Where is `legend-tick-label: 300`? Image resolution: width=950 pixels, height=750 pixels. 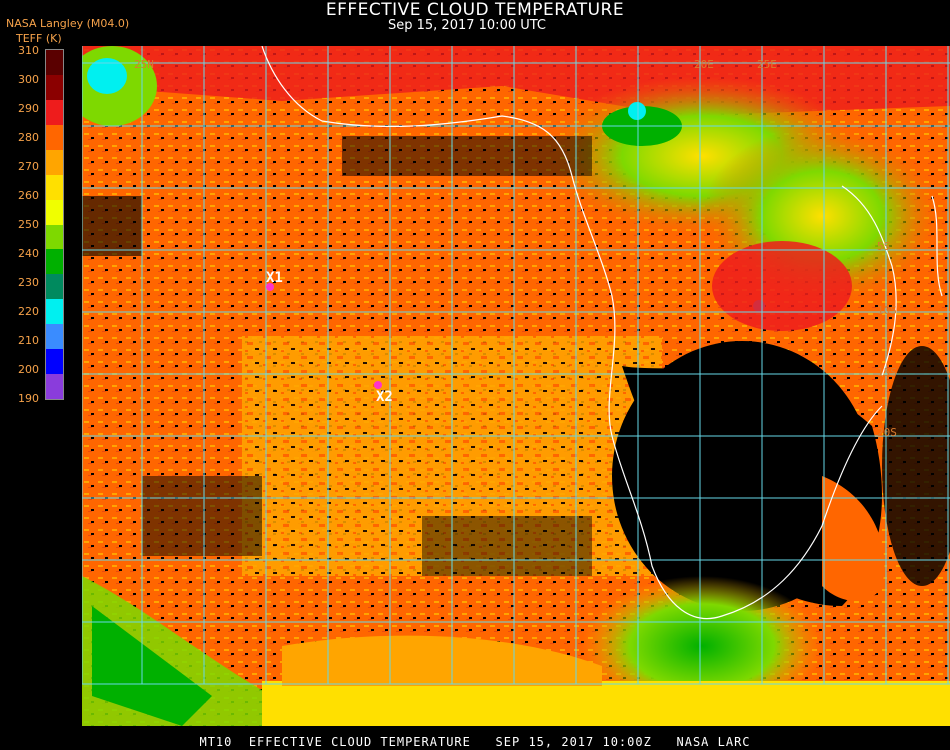 legend-tick-label: 300 is located at coordinates (28, 79).